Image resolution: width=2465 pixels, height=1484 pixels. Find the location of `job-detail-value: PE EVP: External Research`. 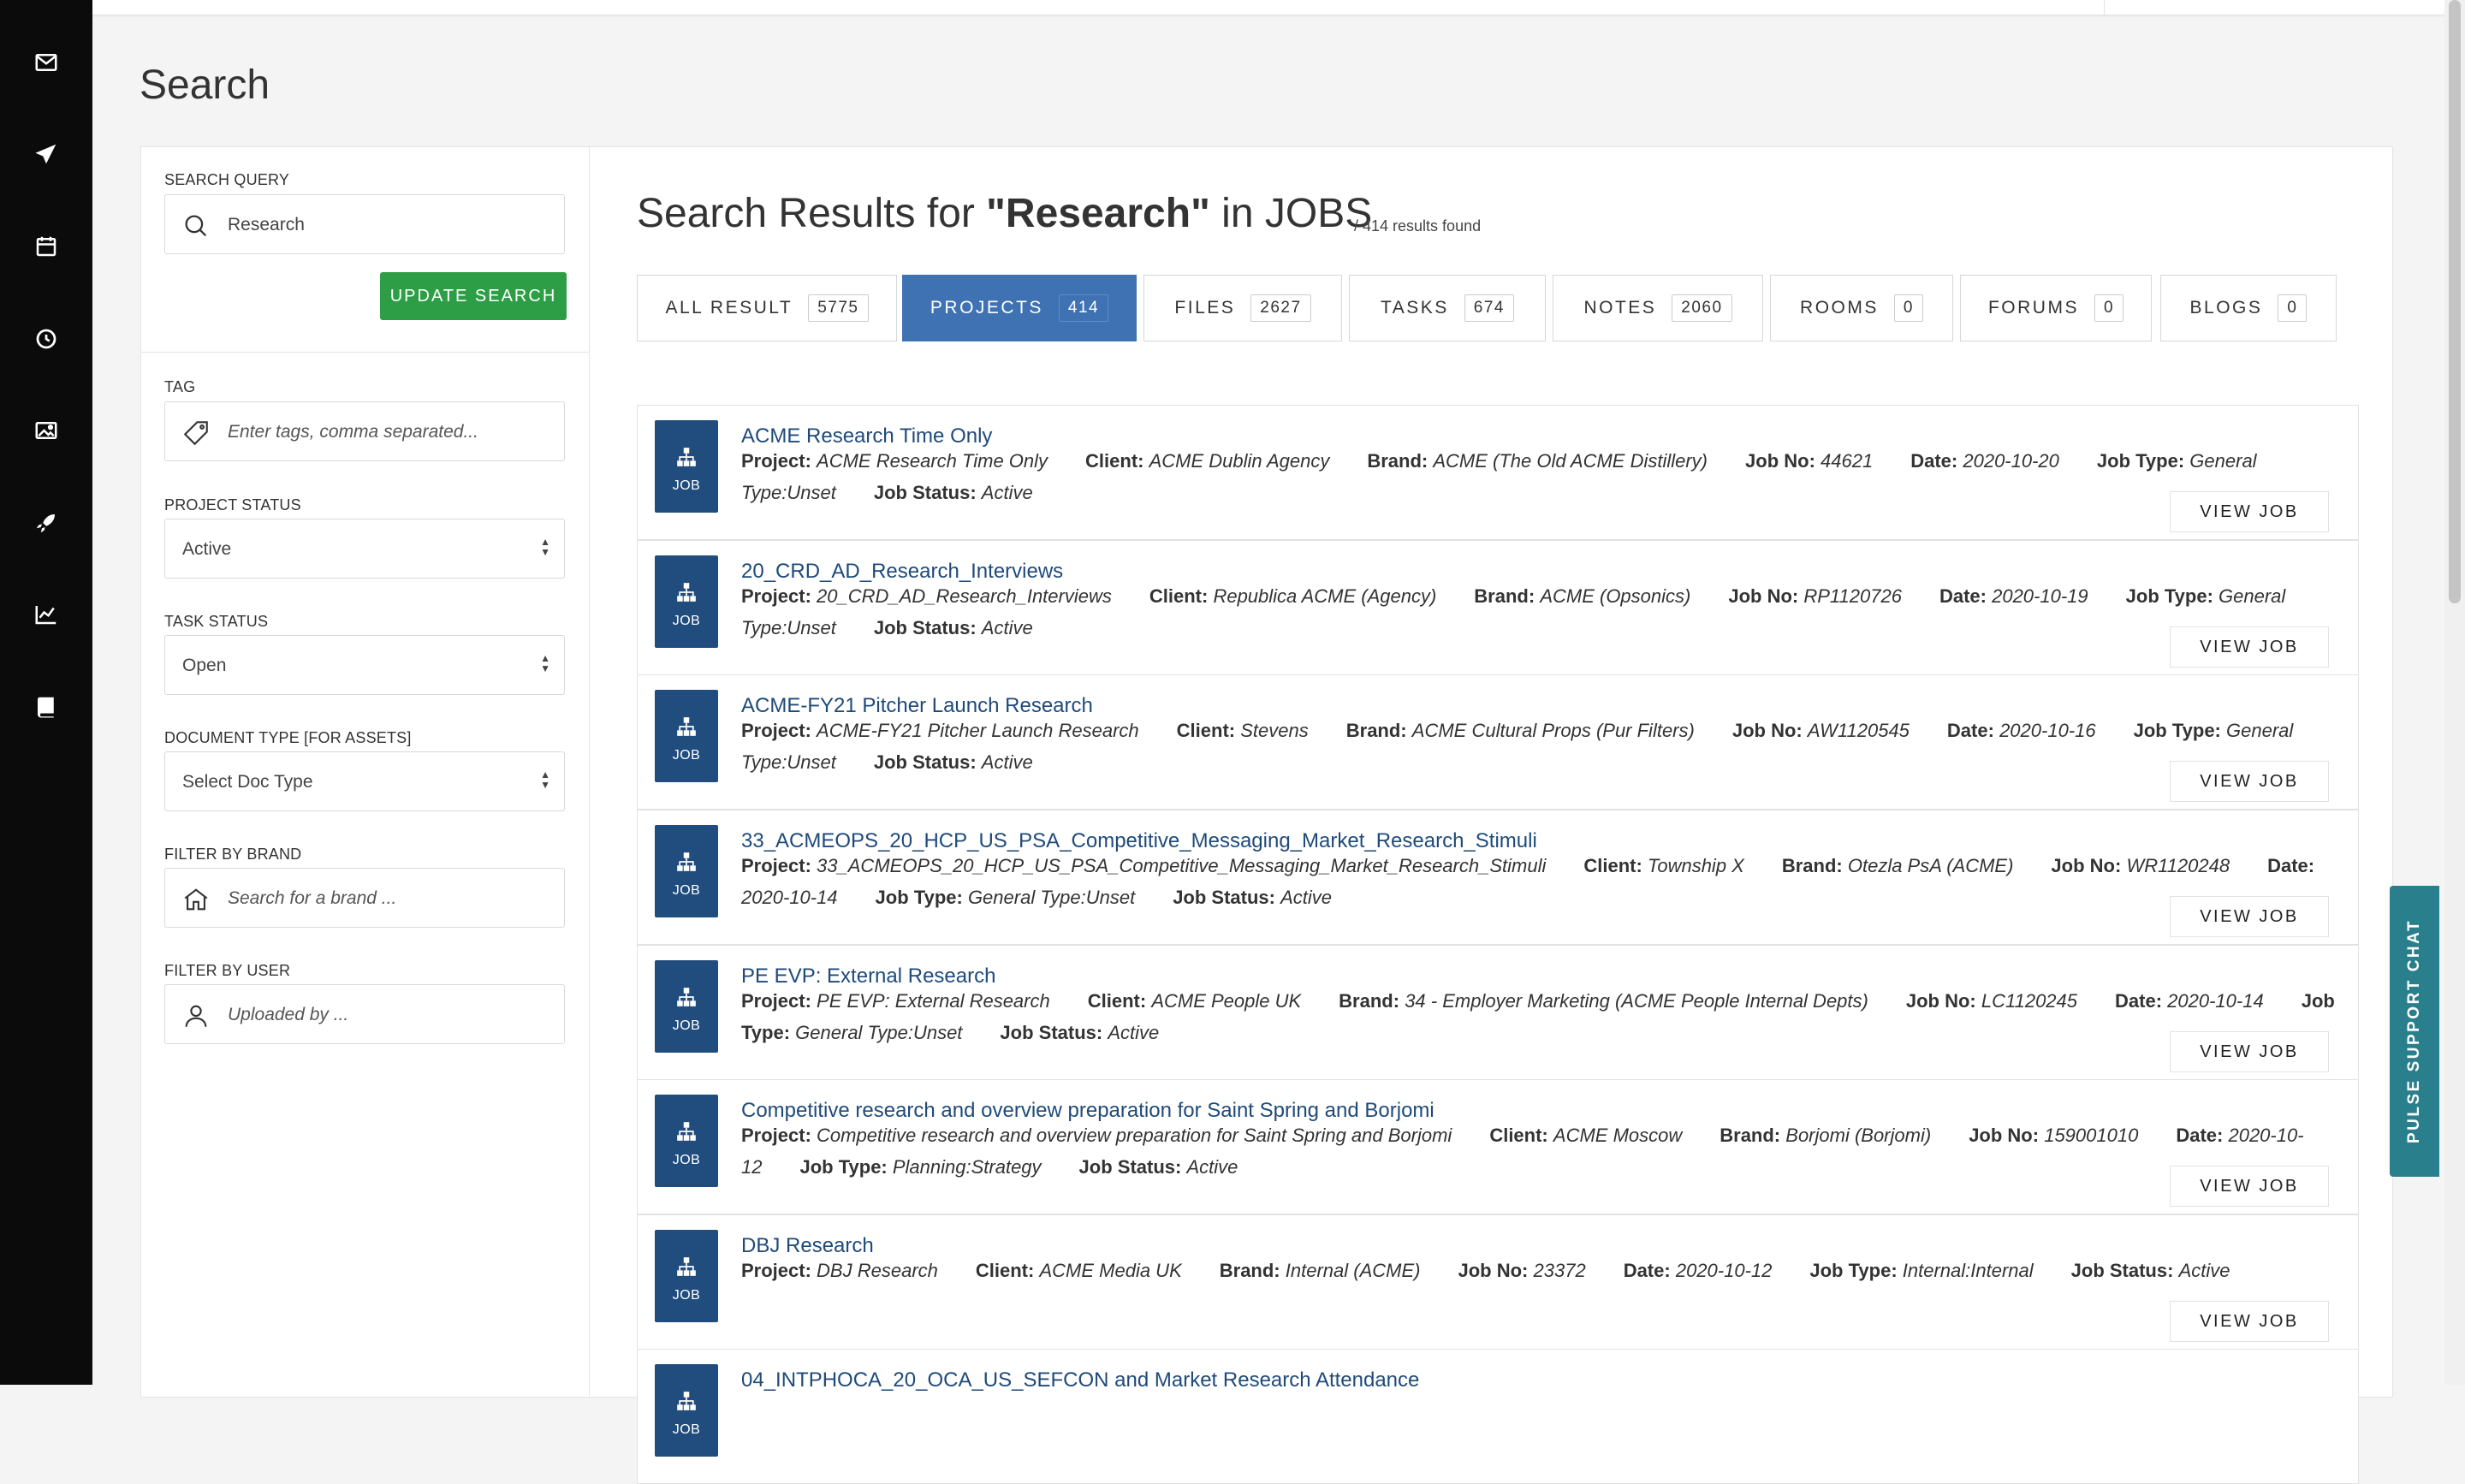

job-detail-value: PE EVP: External Research is located at coordinates (933, 1001).